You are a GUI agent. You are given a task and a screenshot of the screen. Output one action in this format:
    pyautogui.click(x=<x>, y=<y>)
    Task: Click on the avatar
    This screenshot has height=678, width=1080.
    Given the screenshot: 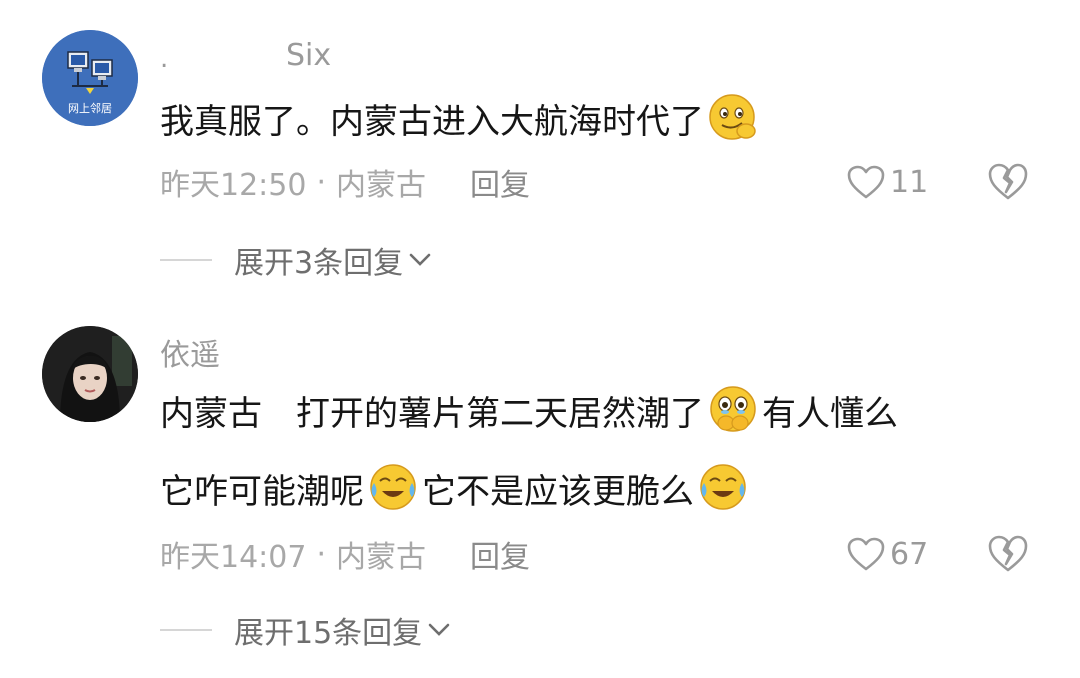 What is the action you would take?
    pyautogui.click(x=90, y=374)
    